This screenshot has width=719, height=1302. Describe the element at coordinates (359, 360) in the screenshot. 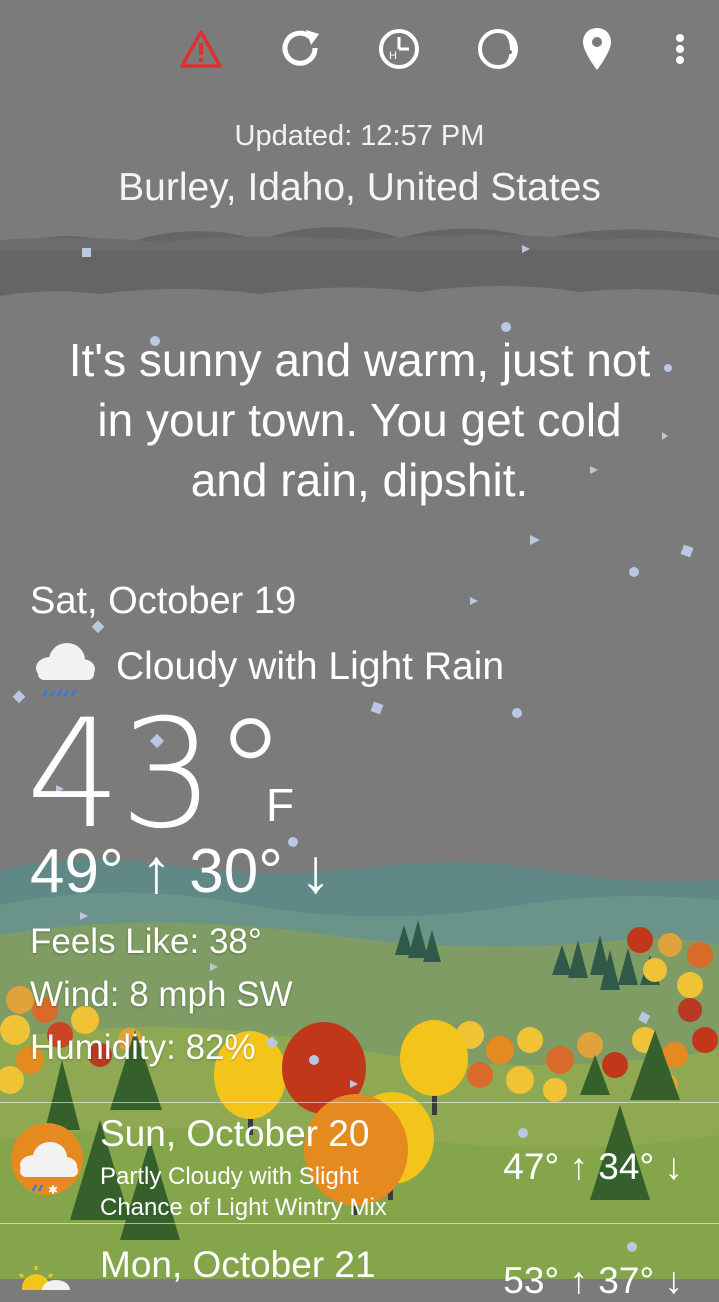

I see `snark-line: It's sunny and warm, just not` at that location.